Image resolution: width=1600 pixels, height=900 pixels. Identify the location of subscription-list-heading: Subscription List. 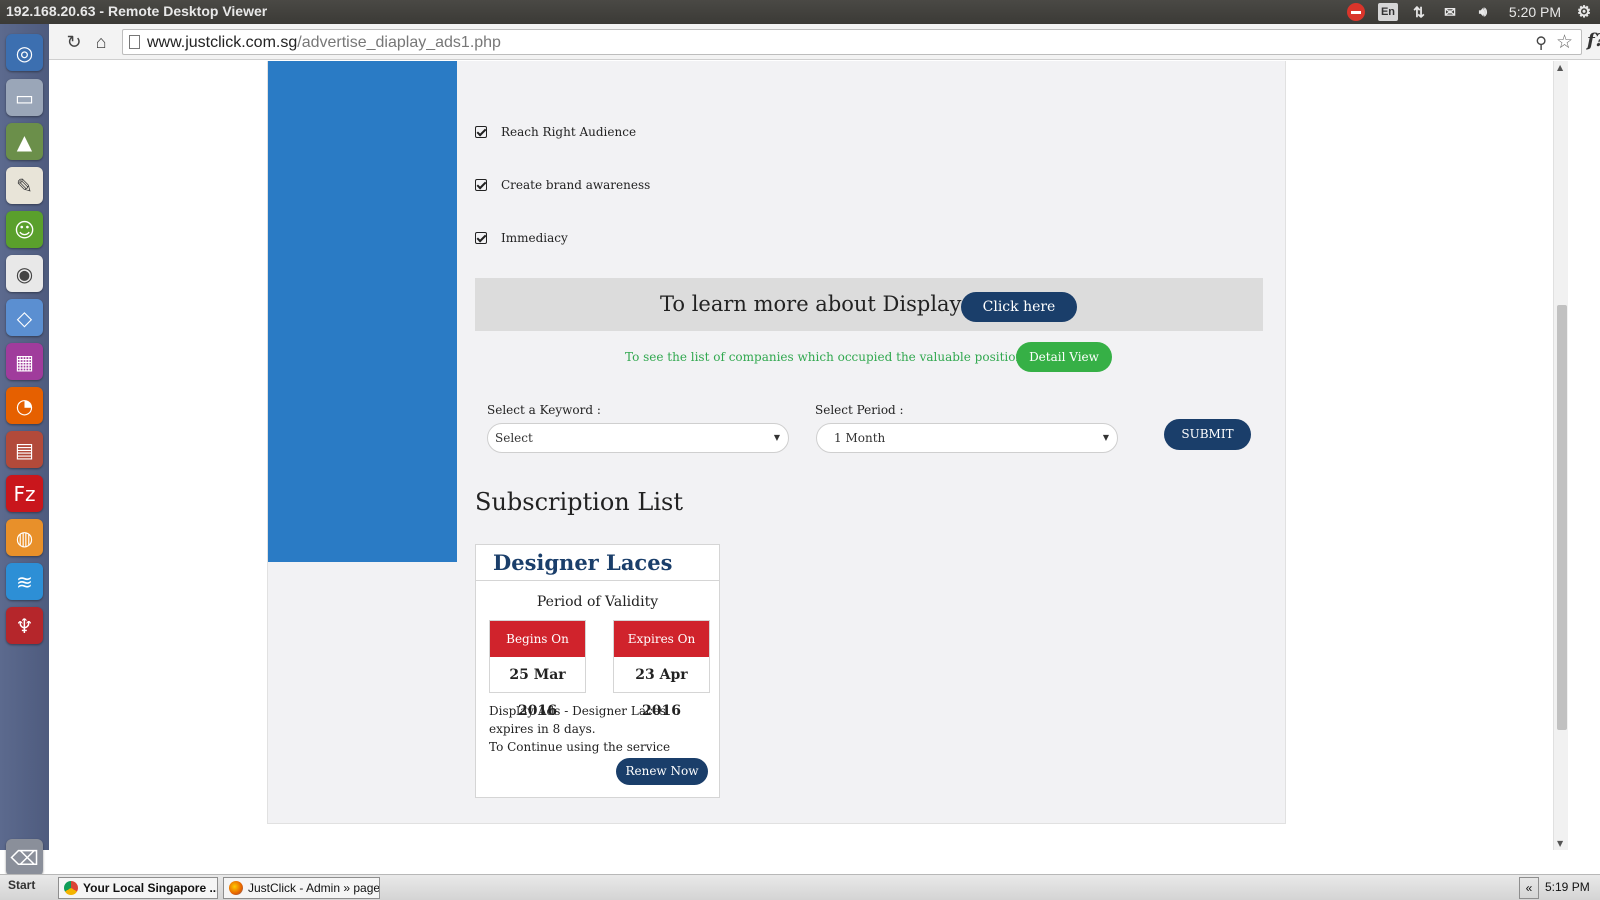
(579, 502).